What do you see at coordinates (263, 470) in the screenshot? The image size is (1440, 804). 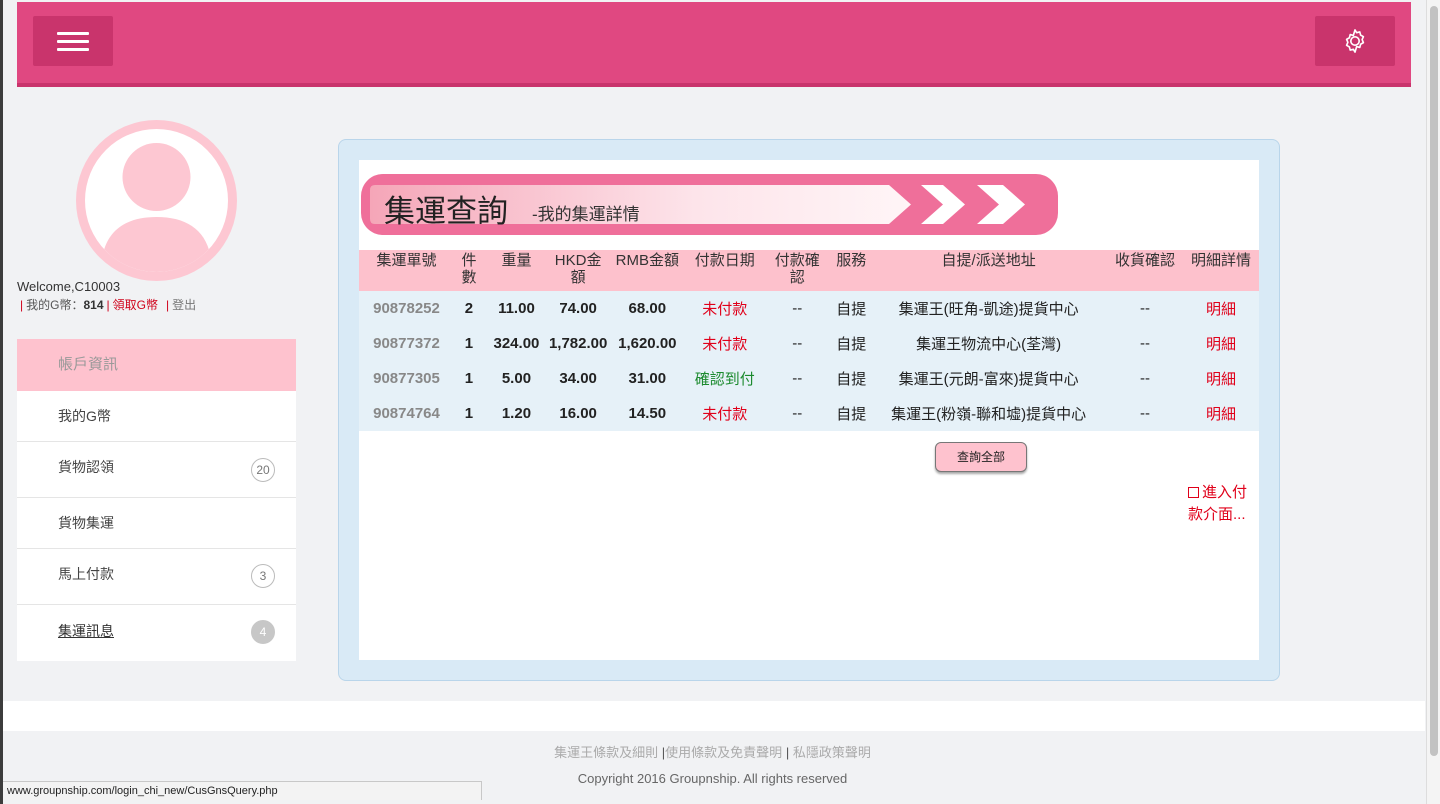 I see `count-badge: 20` at bounding box center [263, 470].